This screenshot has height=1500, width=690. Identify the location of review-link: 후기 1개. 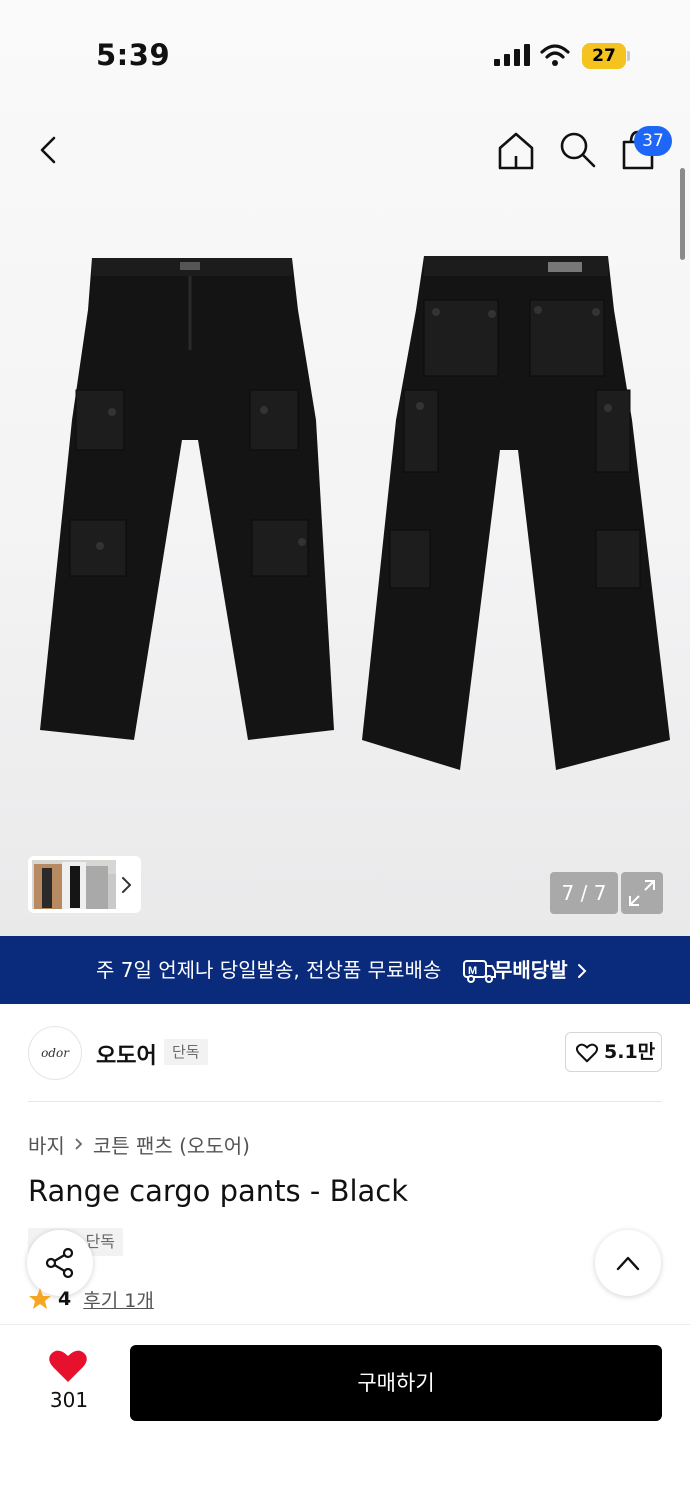
(118, 1299).